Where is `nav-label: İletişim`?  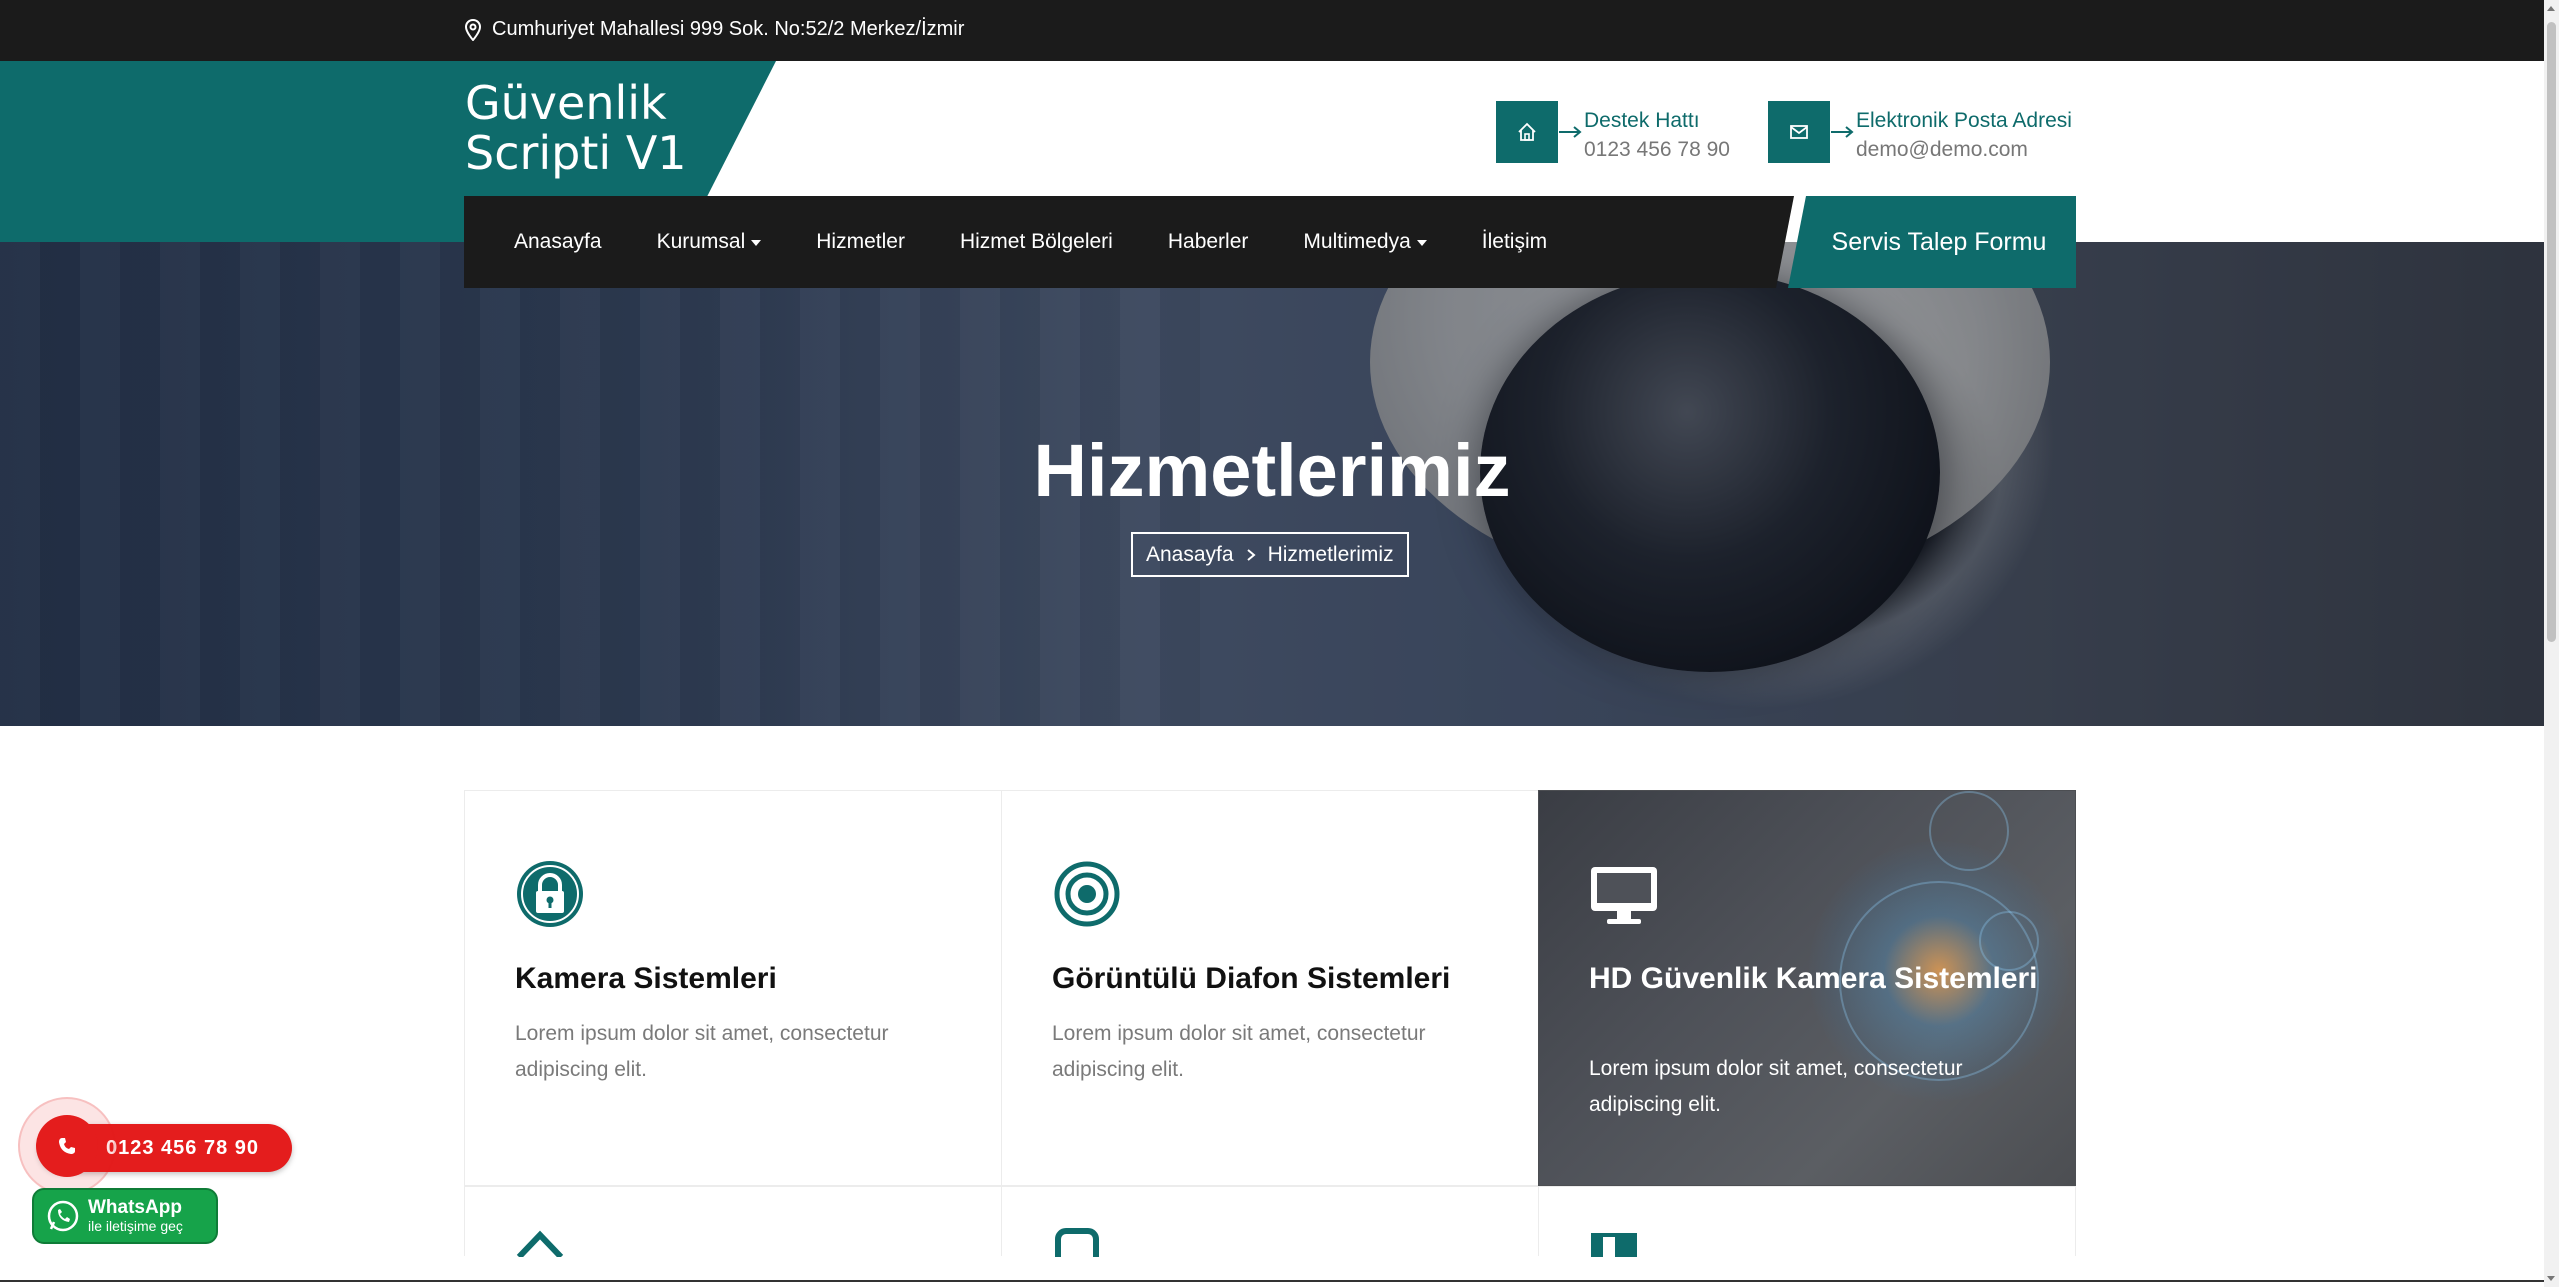
nav-label: İletişim is located at coordinates (1514, 241).